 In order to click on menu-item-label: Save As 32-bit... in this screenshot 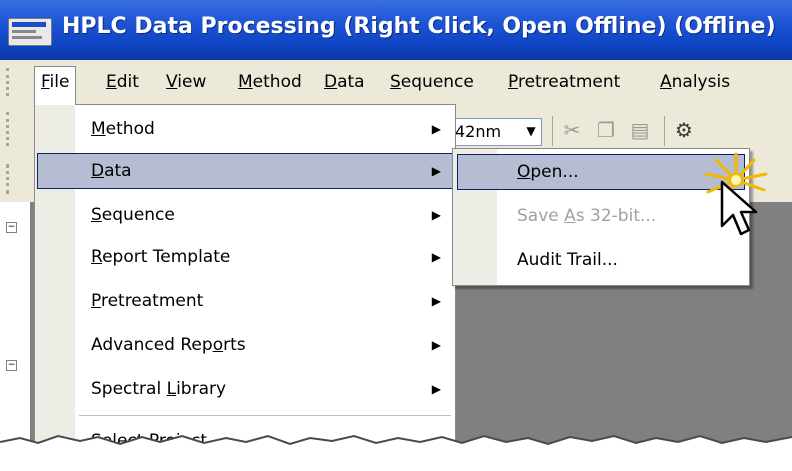, I will do `click(587, 216)`.